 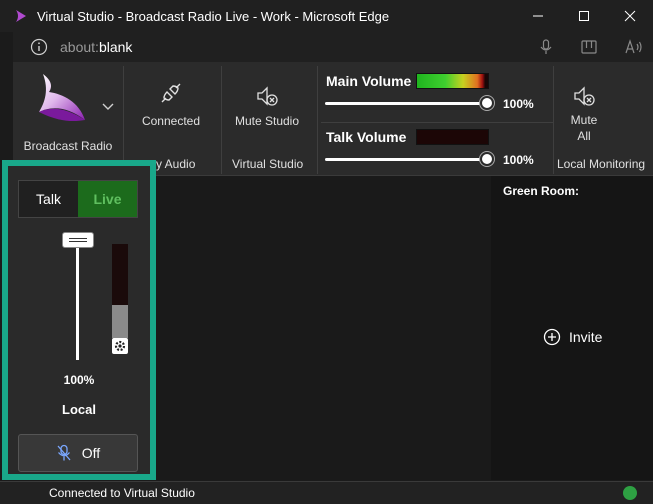 What do you see at coordinates (171, 121) in the screenshot?
I see `connected-label: Connected` at bounding box center [171, 121].